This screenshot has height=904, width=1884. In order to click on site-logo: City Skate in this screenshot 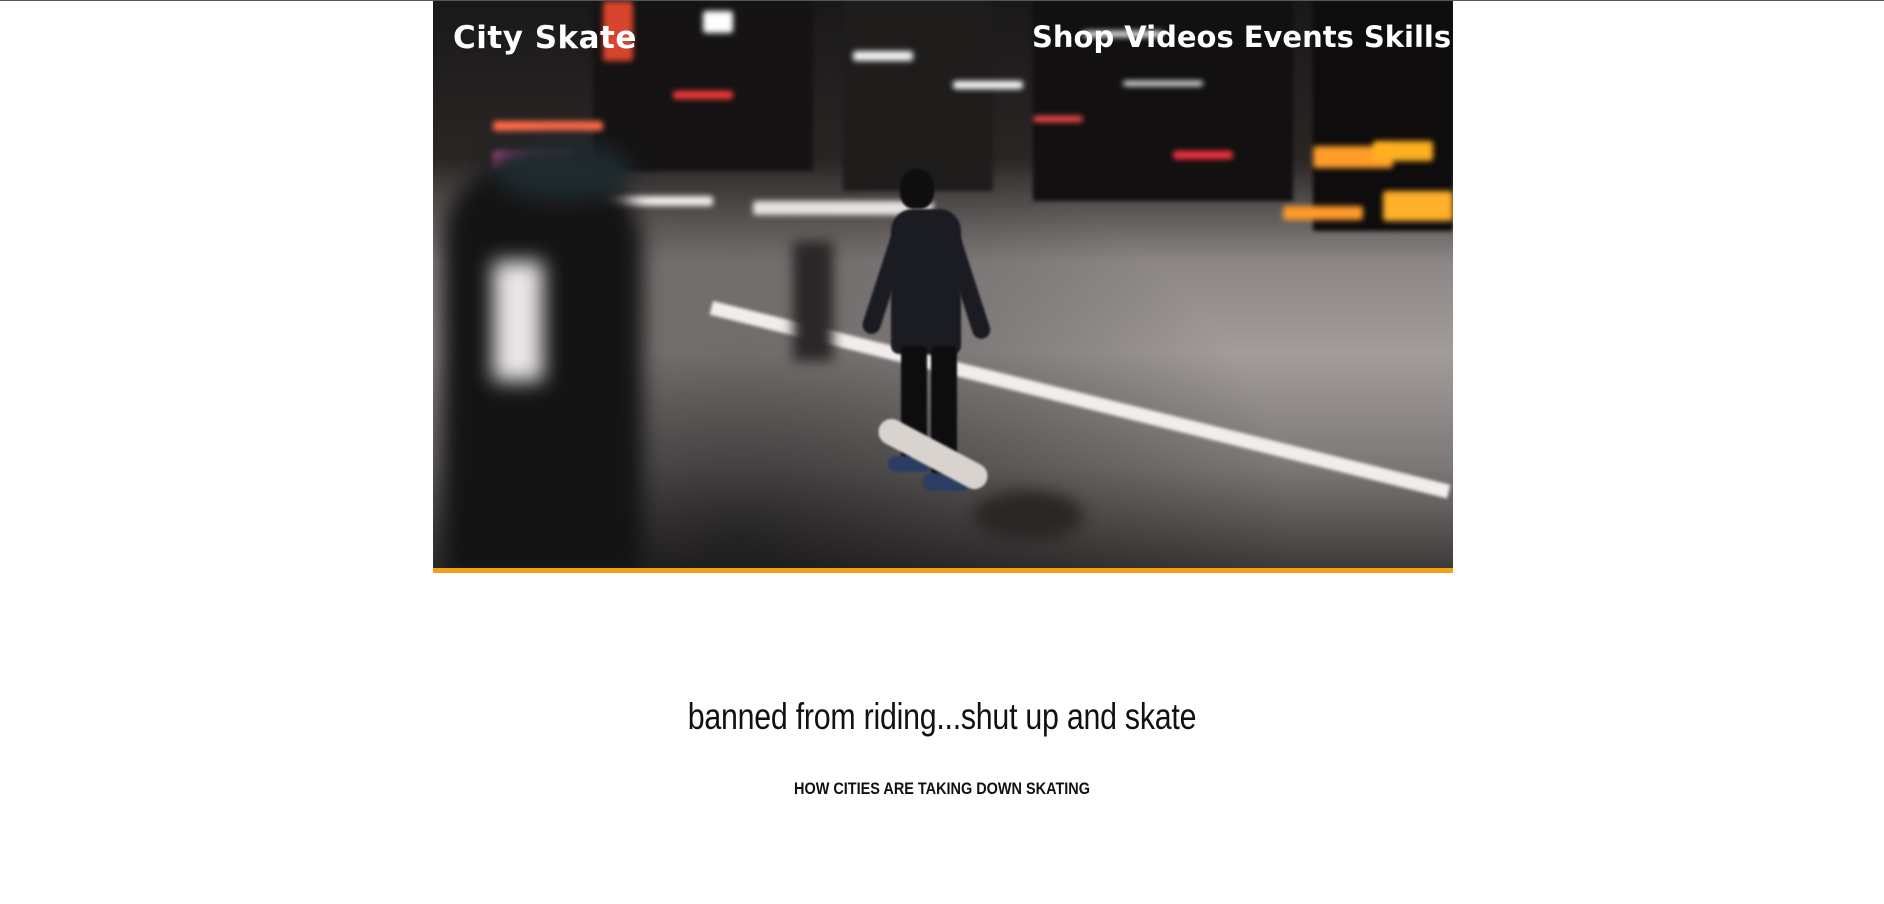, I will do `click(545, 38)`.